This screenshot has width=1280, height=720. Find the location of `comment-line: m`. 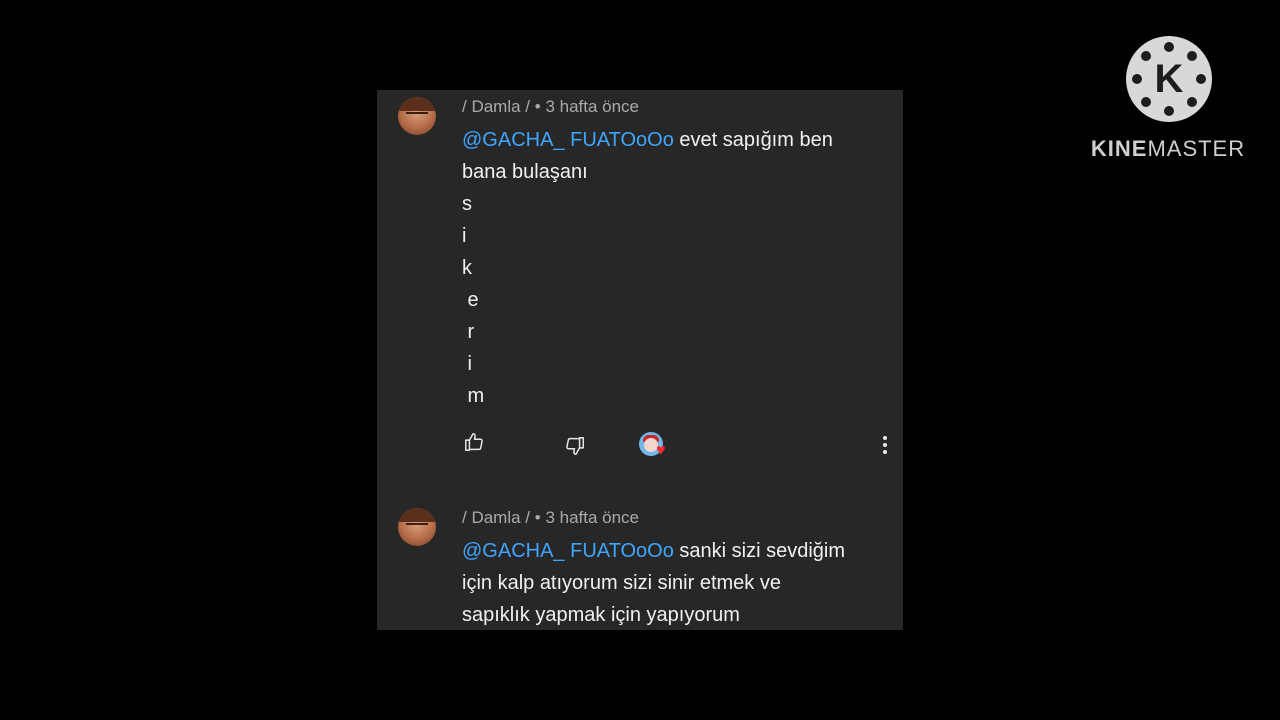

comment-line: m is located at coordinates (473, 396).